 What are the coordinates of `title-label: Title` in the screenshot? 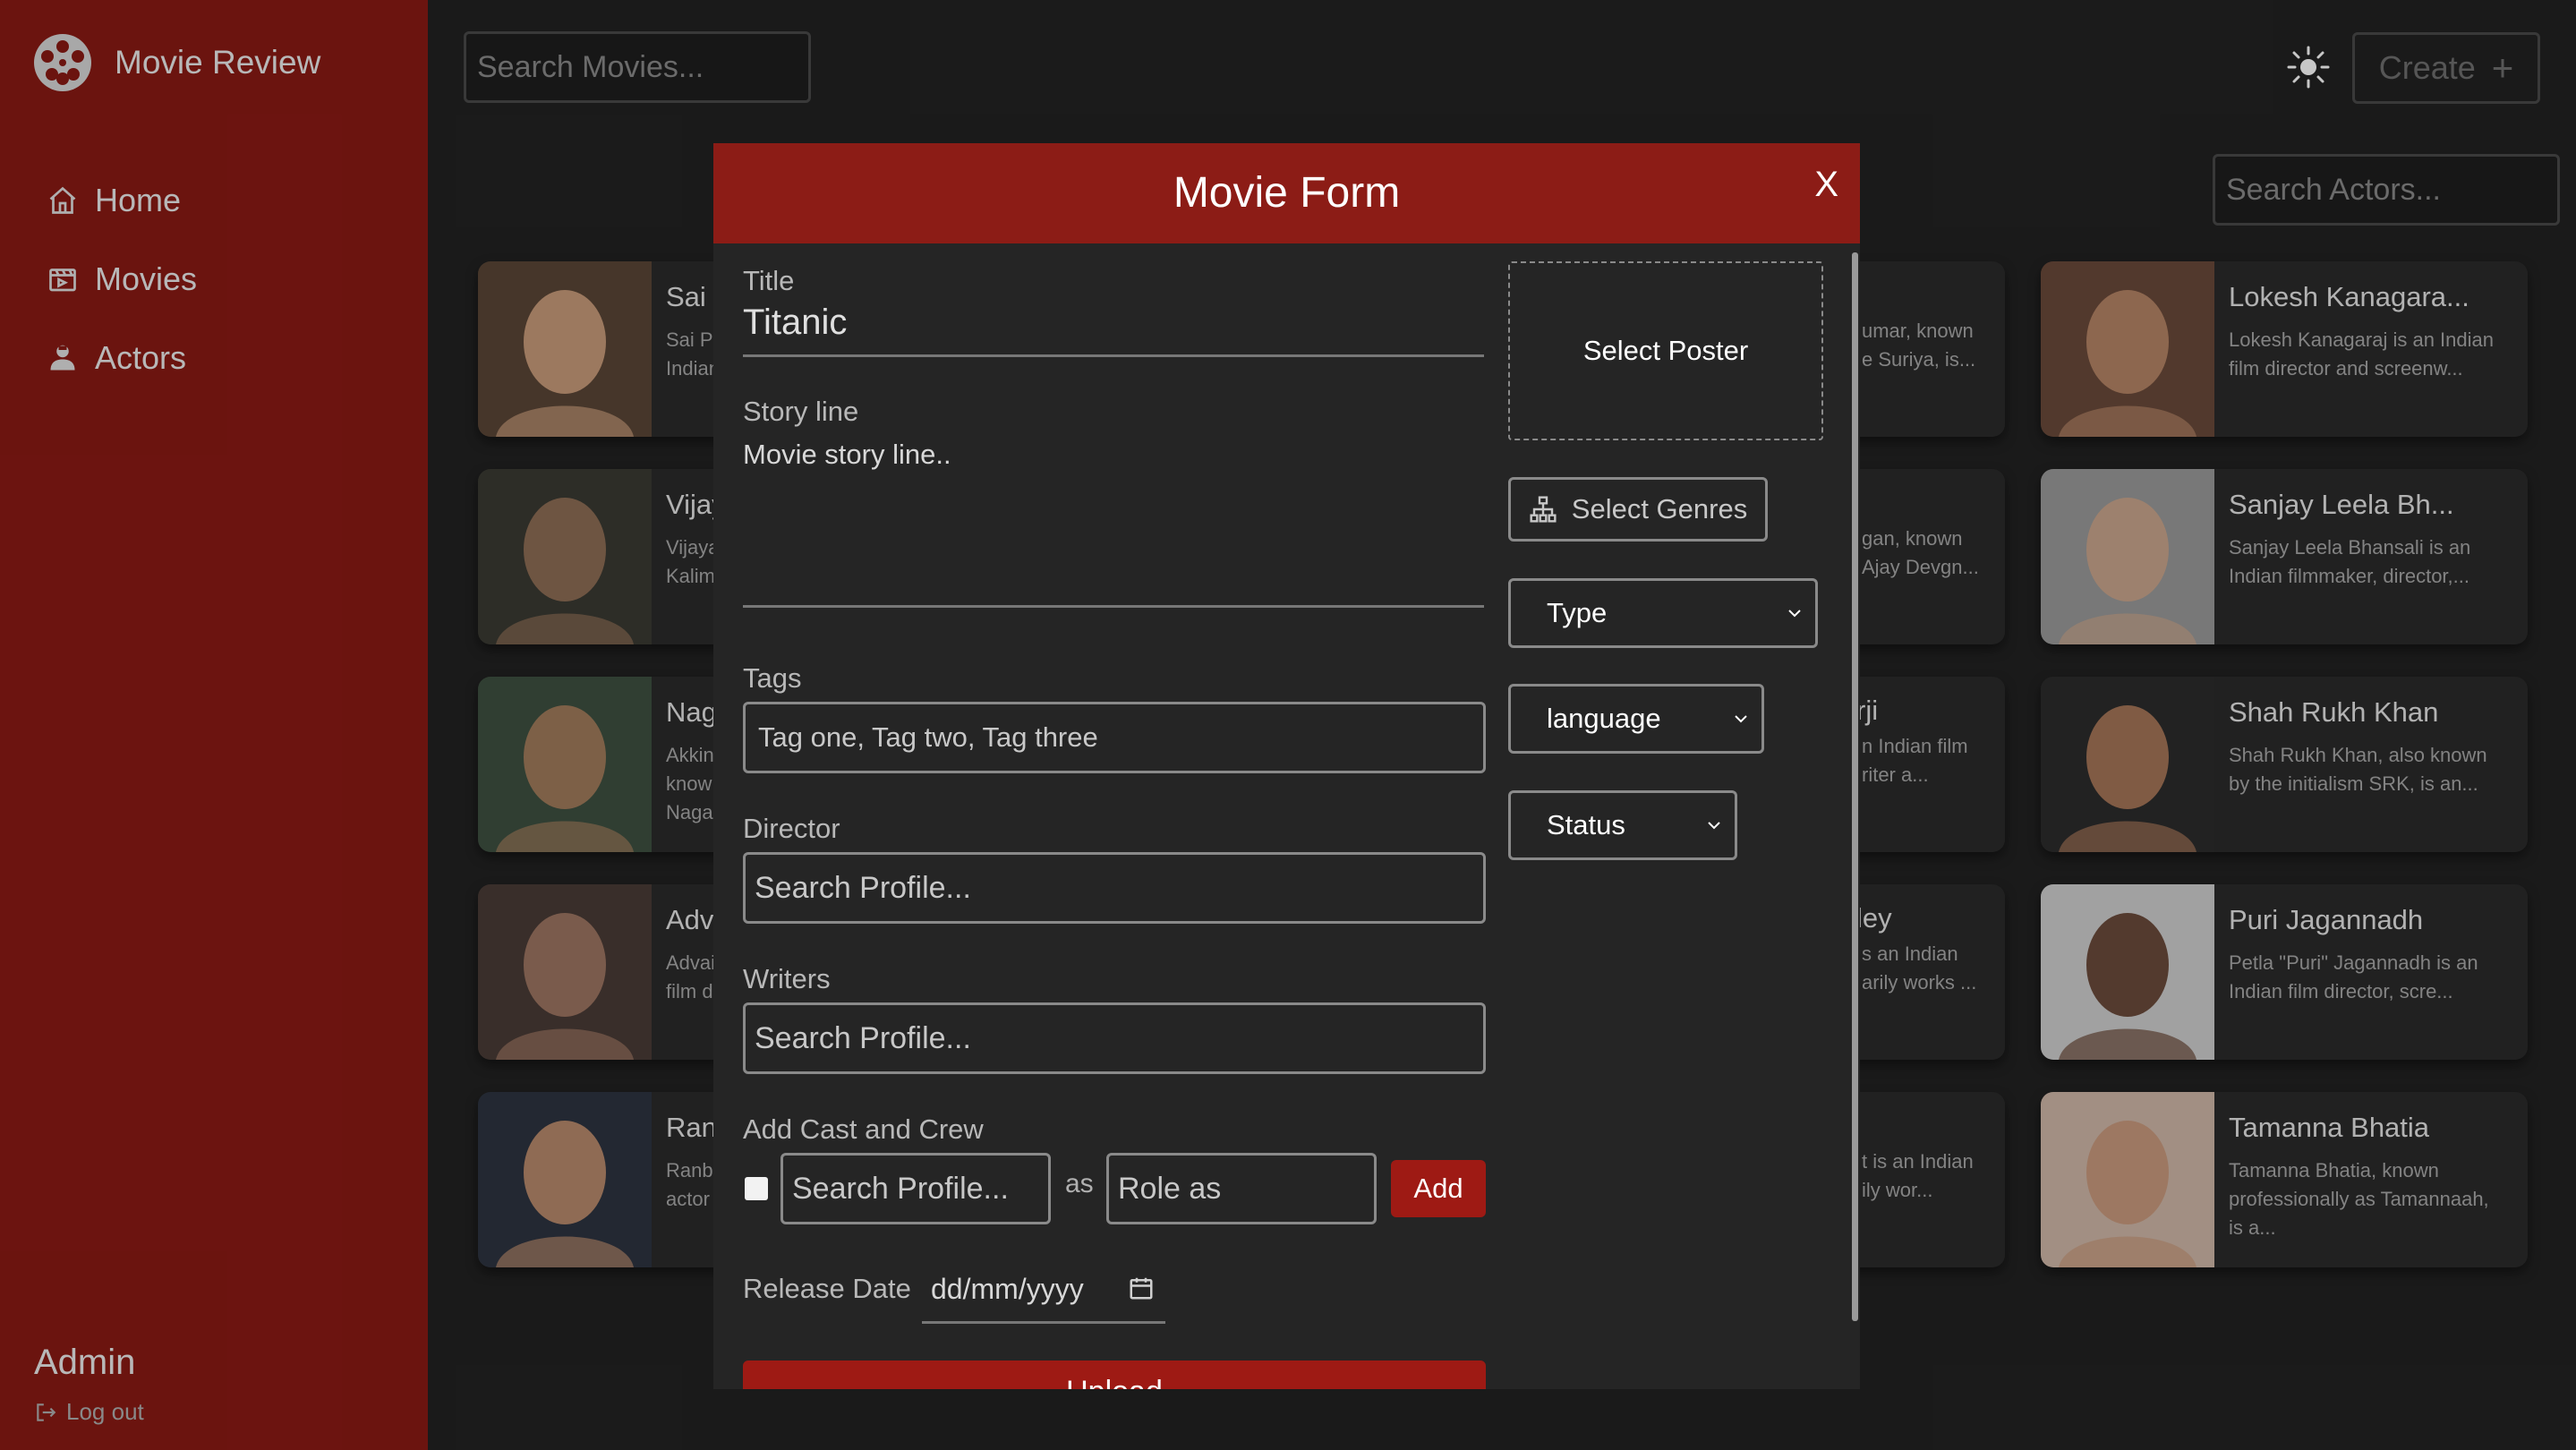 It's located at (769, 280).